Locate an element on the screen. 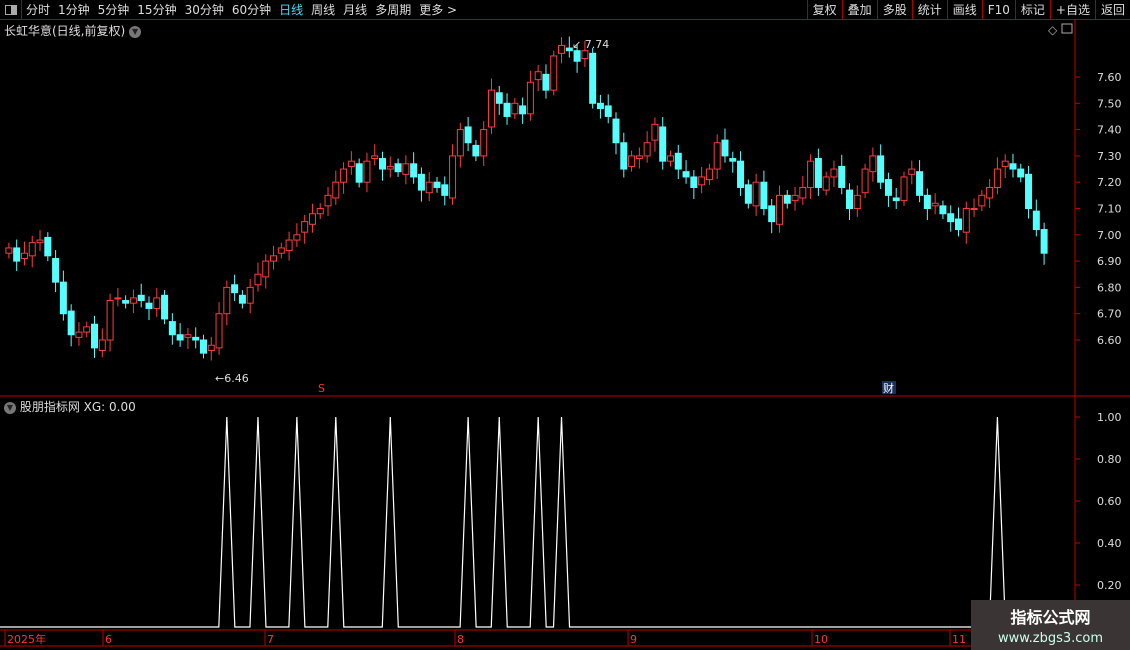  y-tick-label: 6.70 is located at coordinates (1109, 314).